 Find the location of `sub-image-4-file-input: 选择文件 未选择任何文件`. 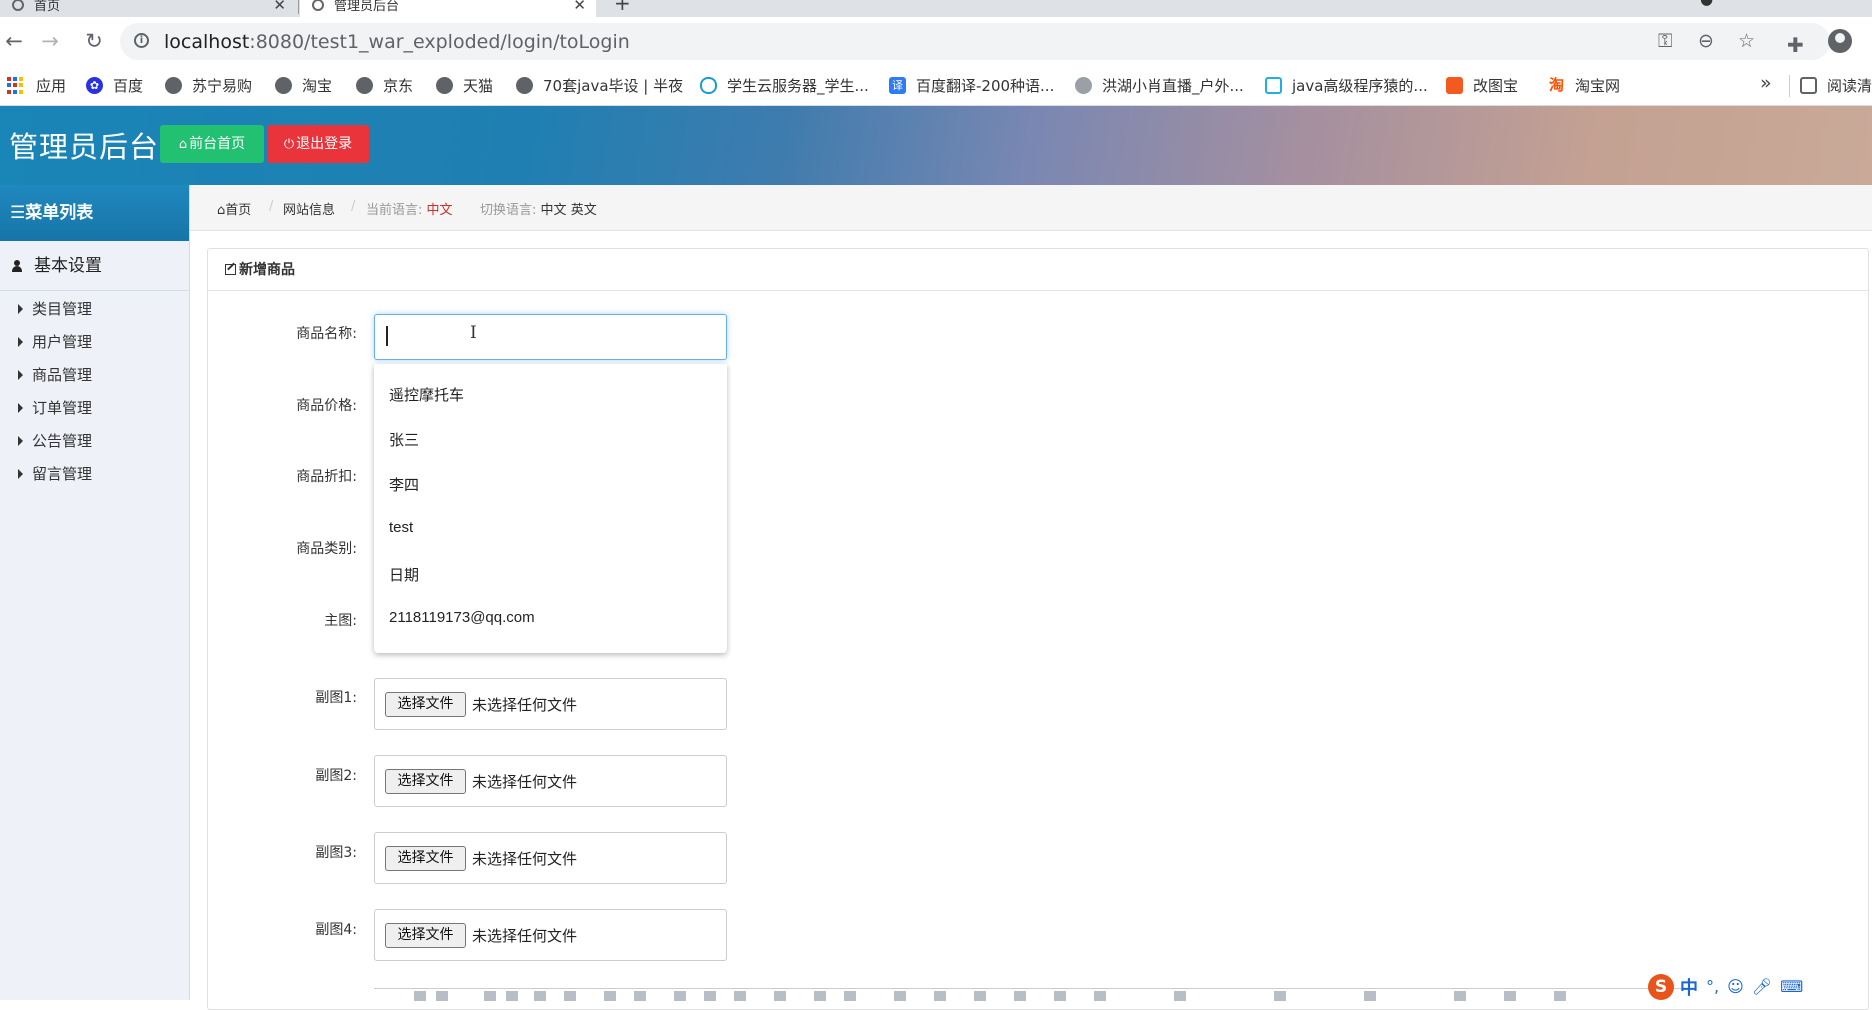

sub-image-4-file-input: 选择文件 未选择任何文件 is located at coordinates (550, 935).